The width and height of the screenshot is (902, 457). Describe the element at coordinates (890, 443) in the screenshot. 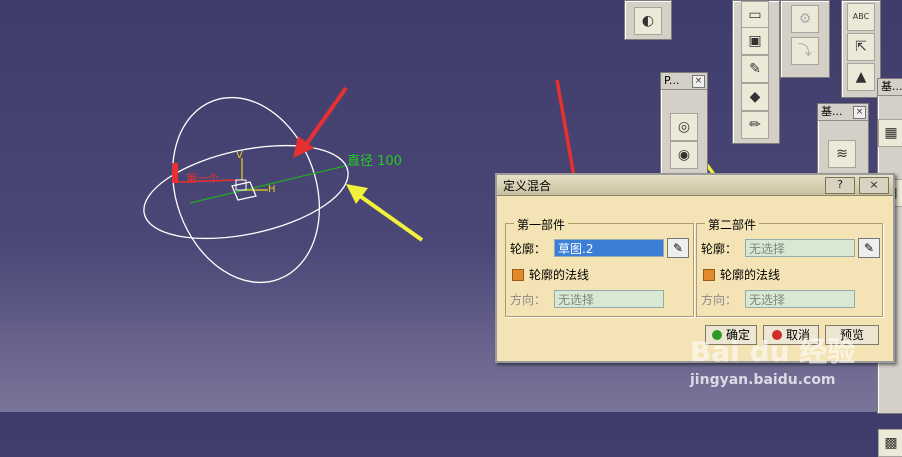

I see `base-tool-3-icon: ▩` at that location.